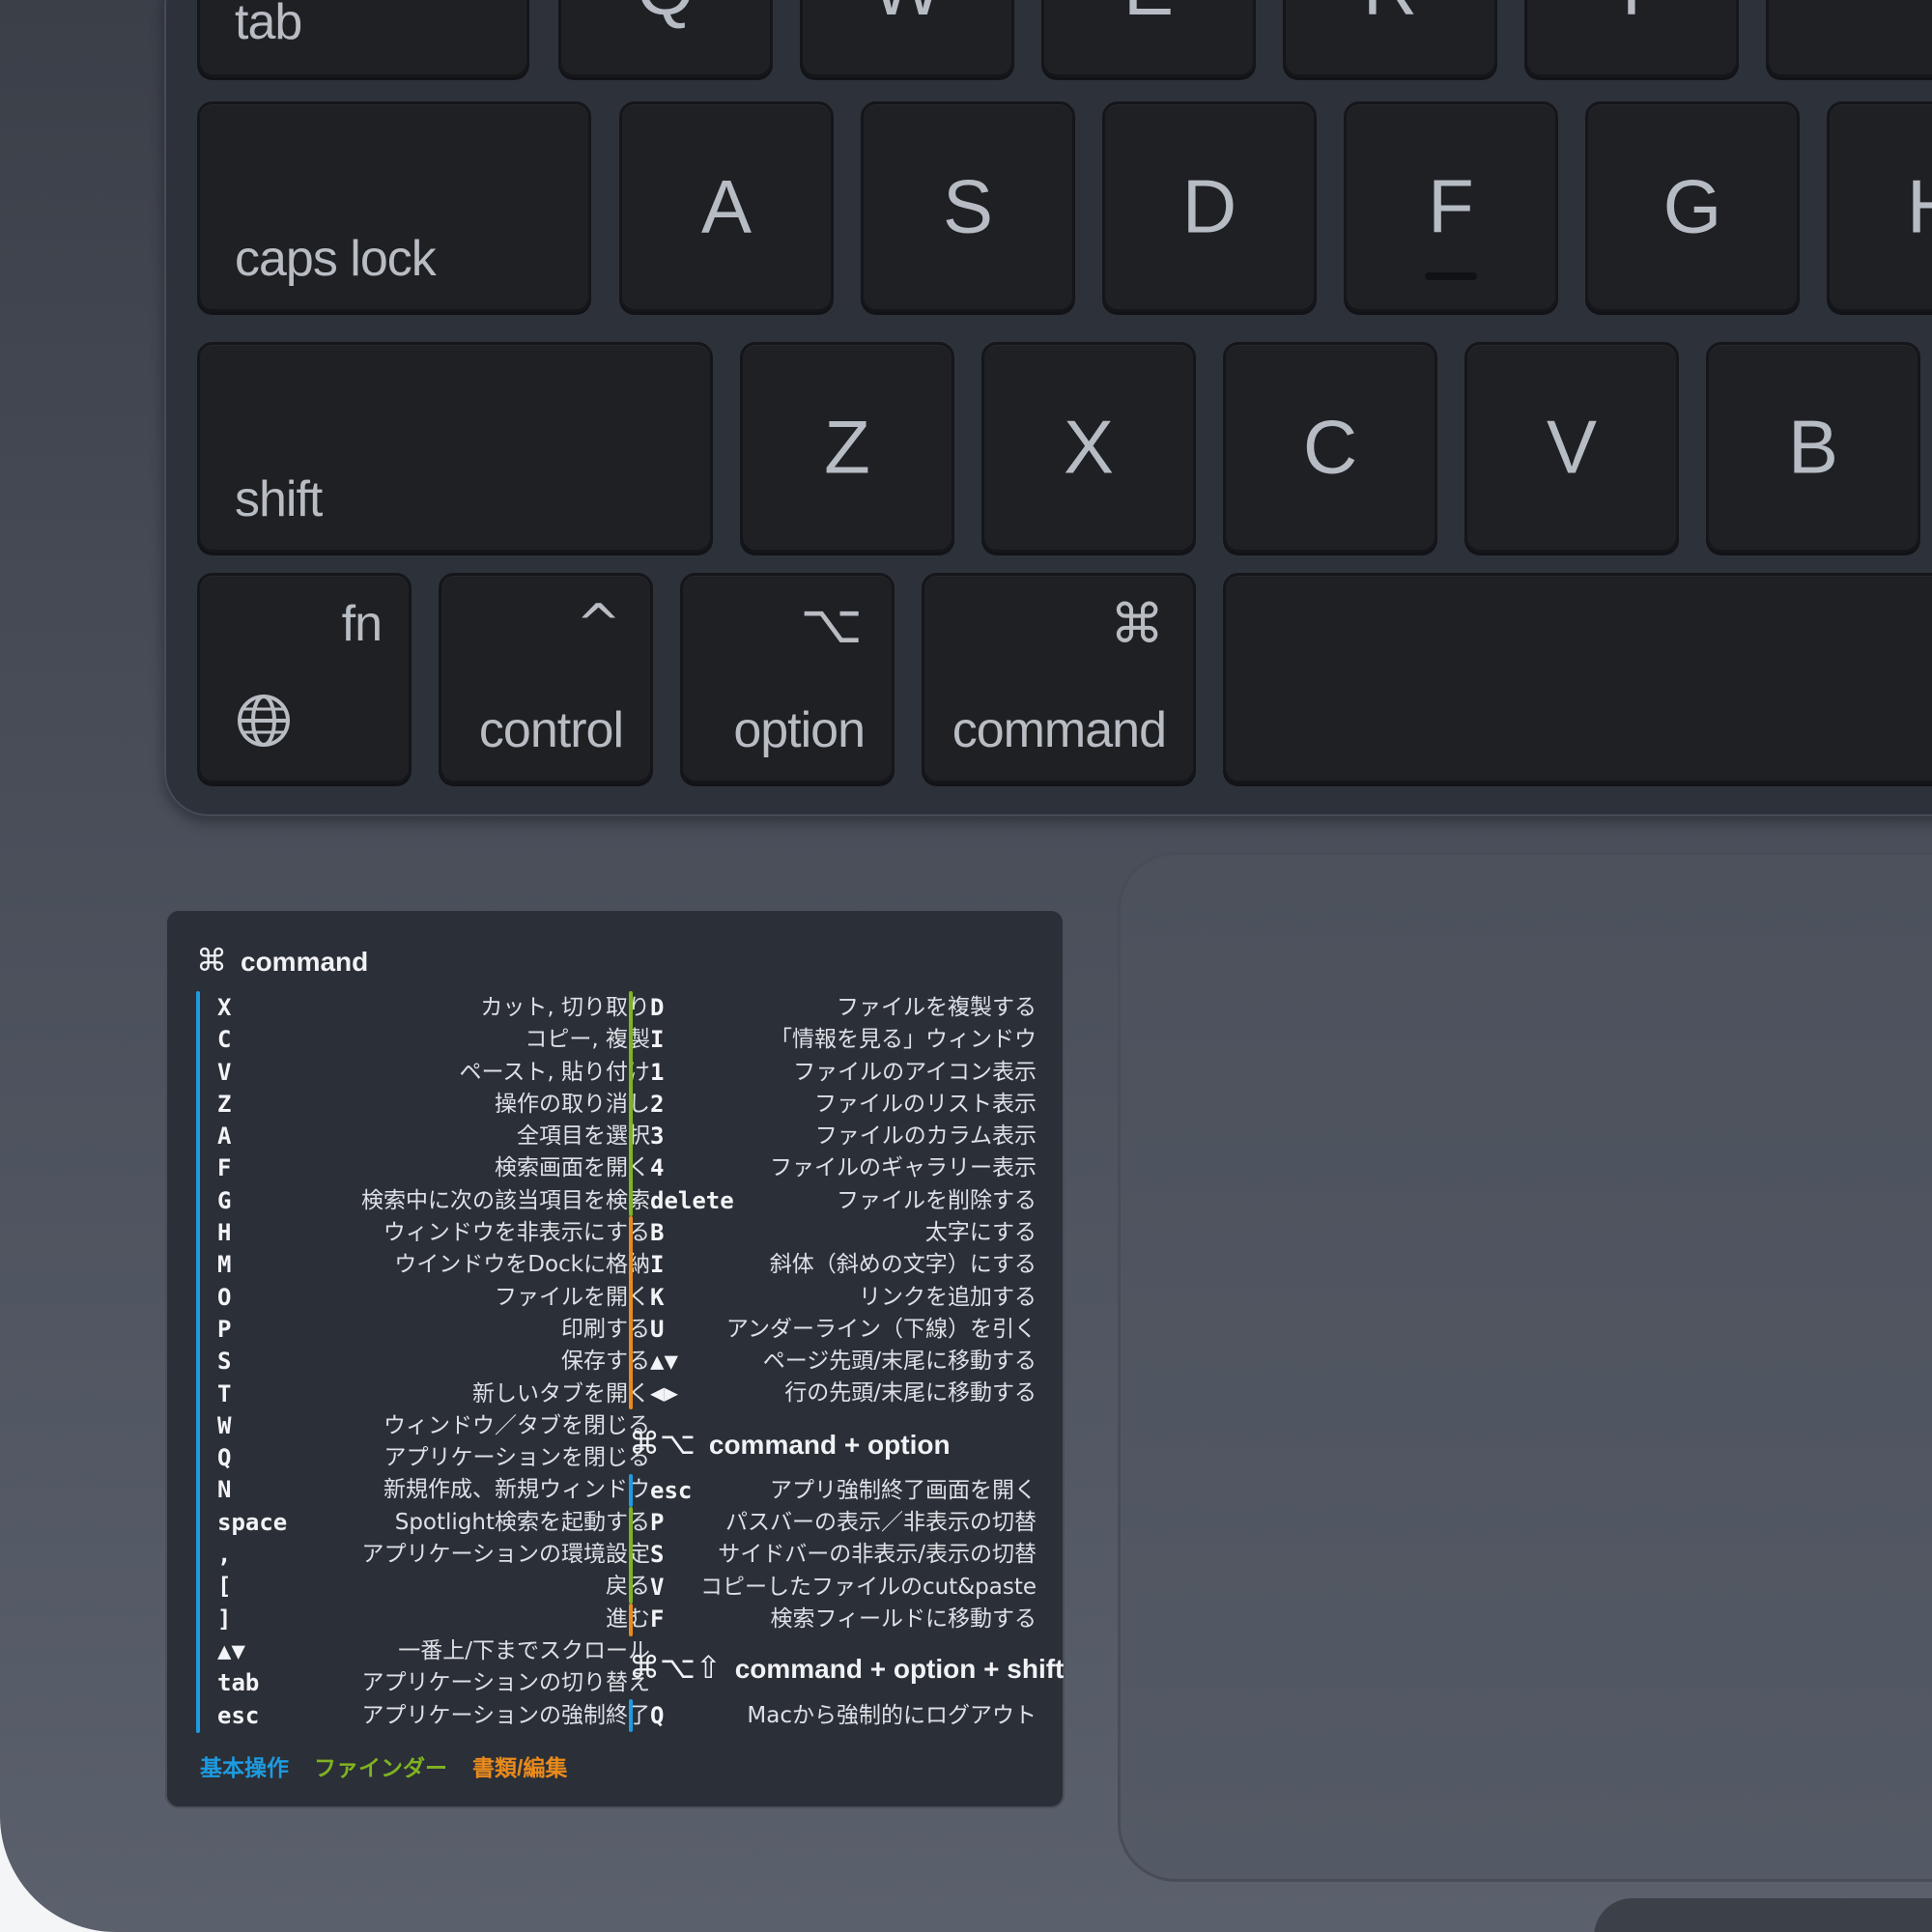  I want to click on key-t: T, so click(1631, 38).